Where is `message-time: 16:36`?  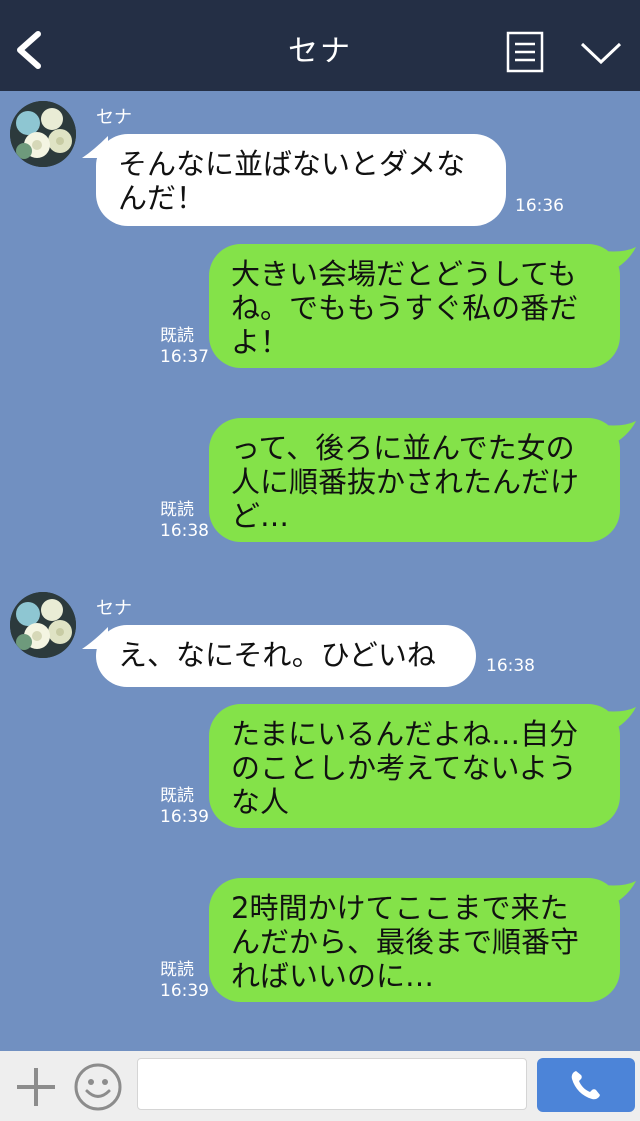 message-time: 16:36 is located at coordinates (539, 206).